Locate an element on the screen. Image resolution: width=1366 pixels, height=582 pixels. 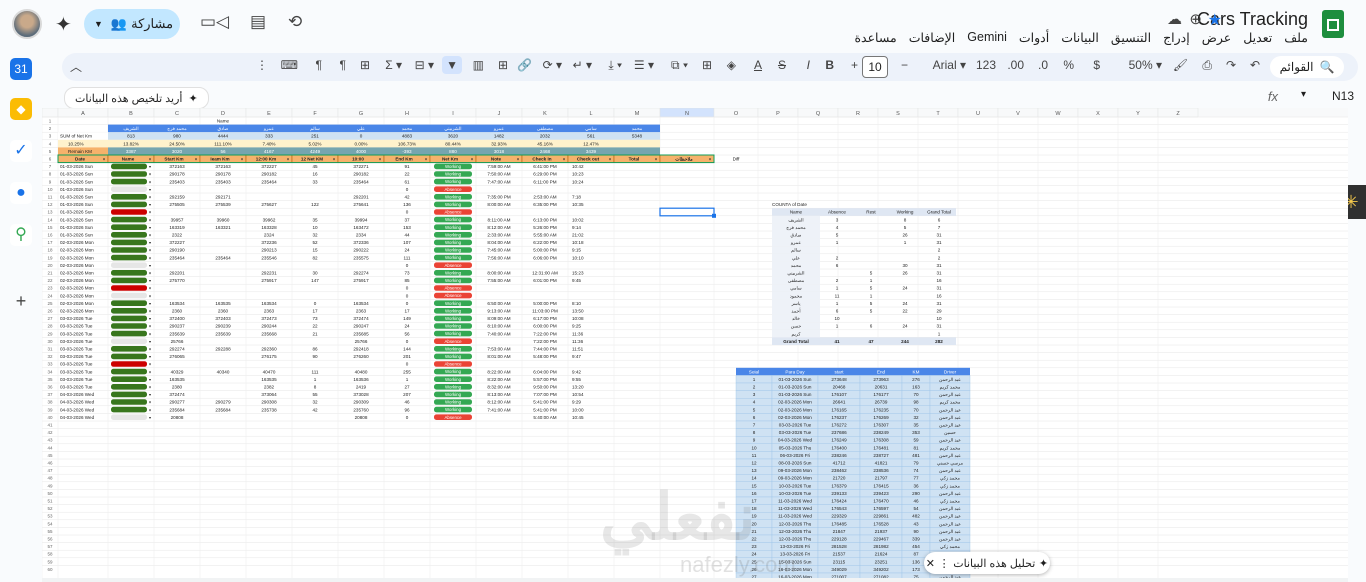
comment-add-icon: ⊞ is located at coordinates (503, 65).